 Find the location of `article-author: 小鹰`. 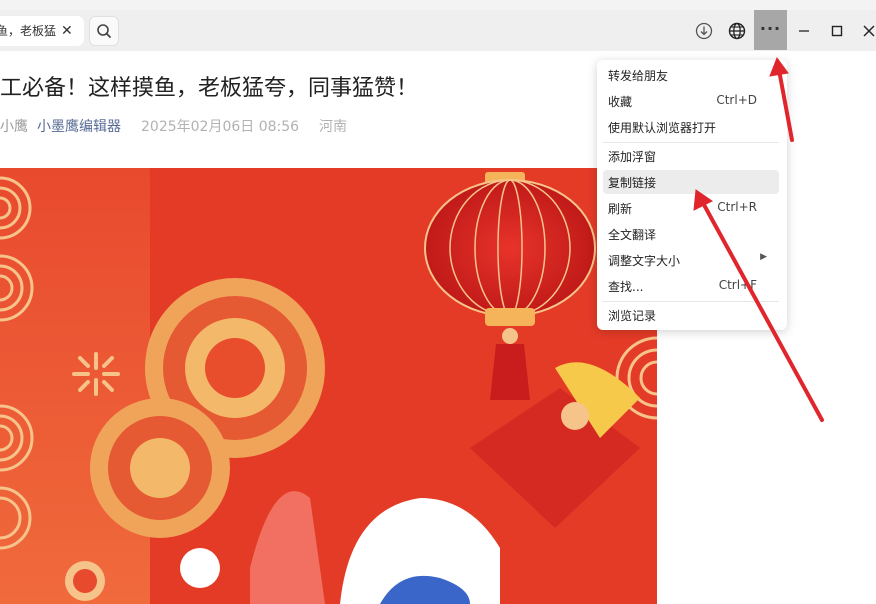

article-author: 小鹰 is located at coordinates (14, 126).